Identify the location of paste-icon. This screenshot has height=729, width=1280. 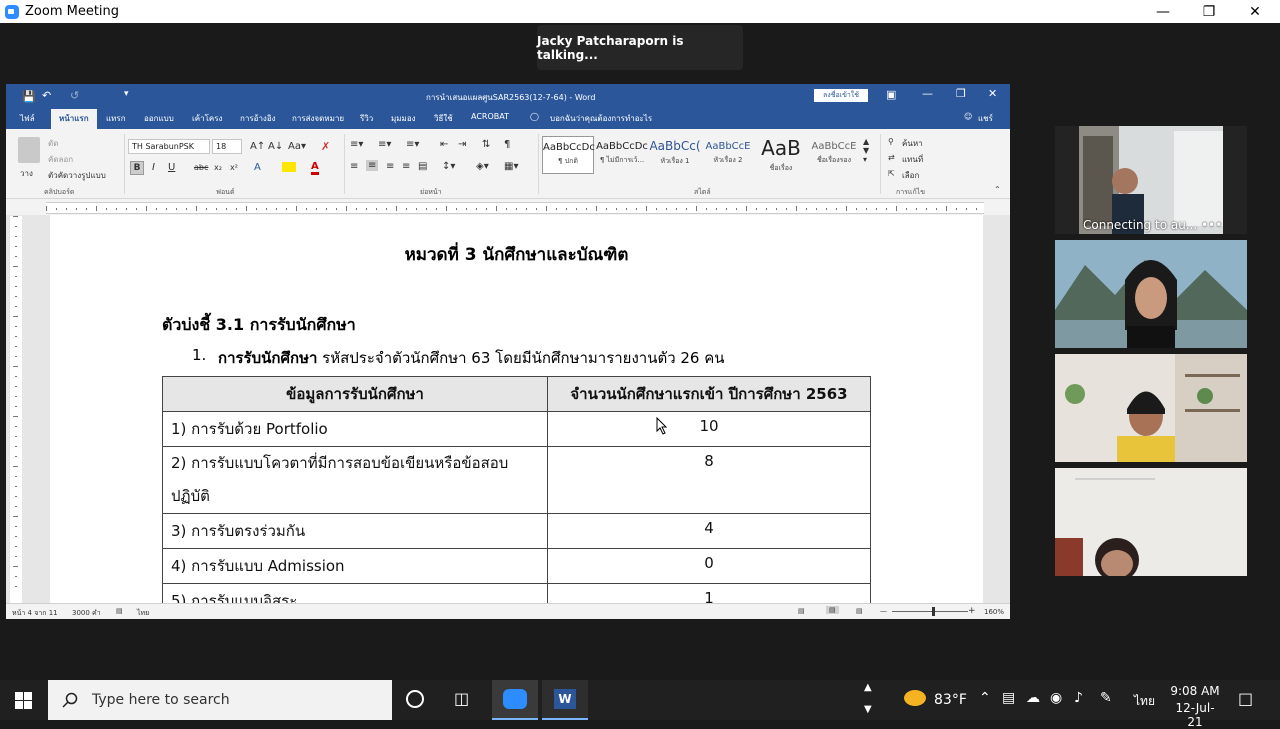
(29, 150).